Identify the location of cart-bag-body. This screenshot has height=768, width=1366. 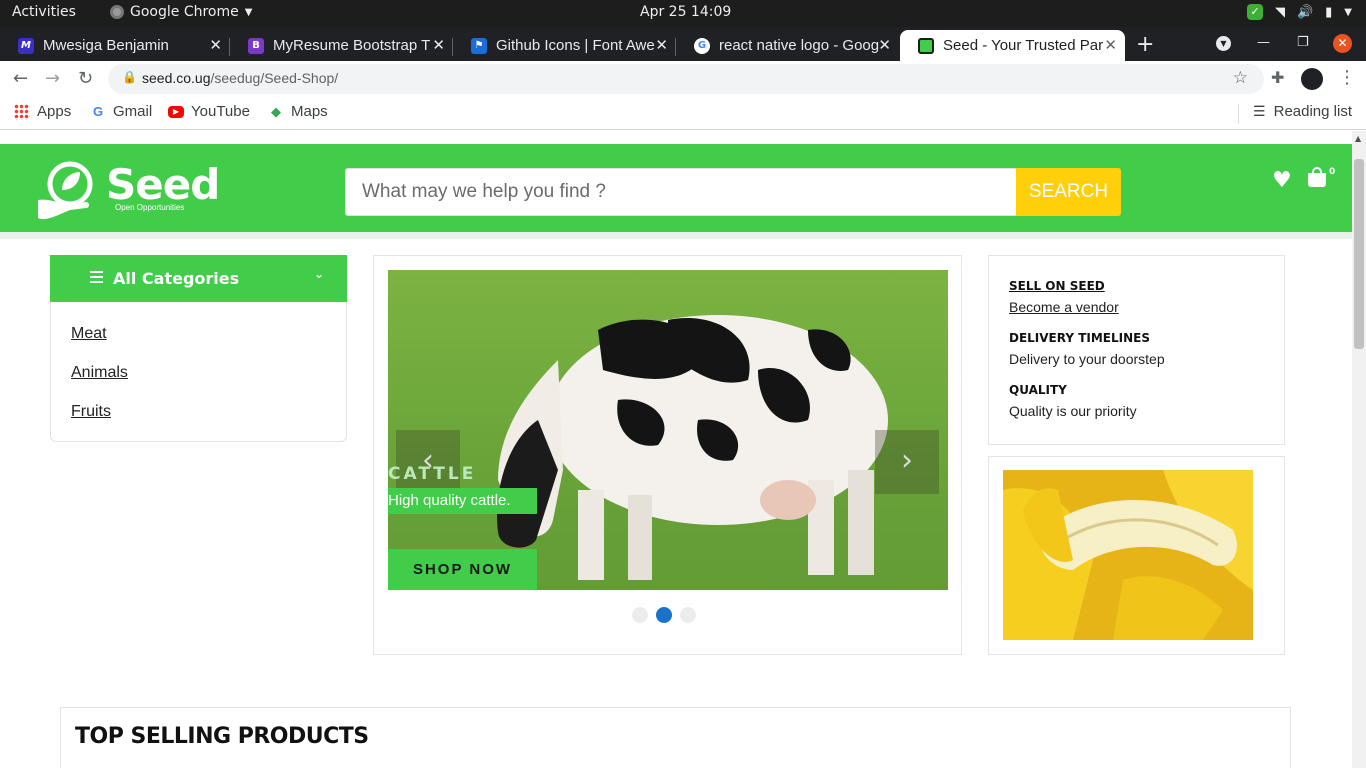
(1317, 180).